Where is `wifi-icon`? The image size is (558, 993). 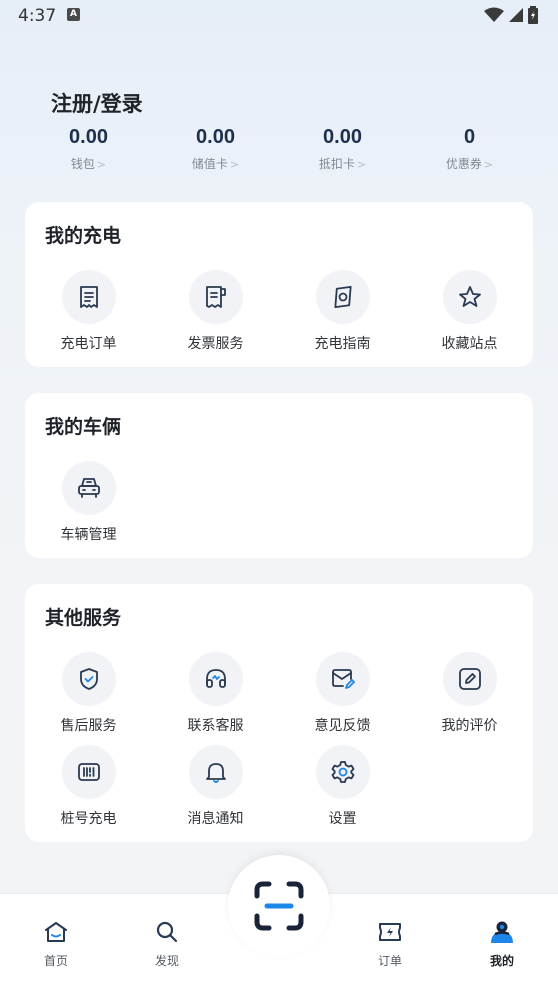 wifi-icon is located at coordinates (494, 14).